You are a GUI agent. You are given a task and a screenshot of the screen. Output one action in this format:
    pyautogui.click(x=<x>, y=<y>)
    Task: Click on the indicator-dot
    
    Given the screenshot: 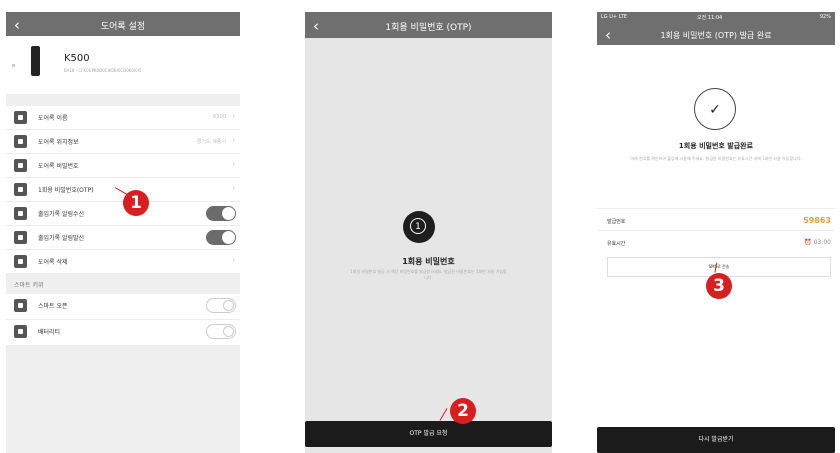 What is the action you would take?
    pyautogui.click(x=13, y=65)
    